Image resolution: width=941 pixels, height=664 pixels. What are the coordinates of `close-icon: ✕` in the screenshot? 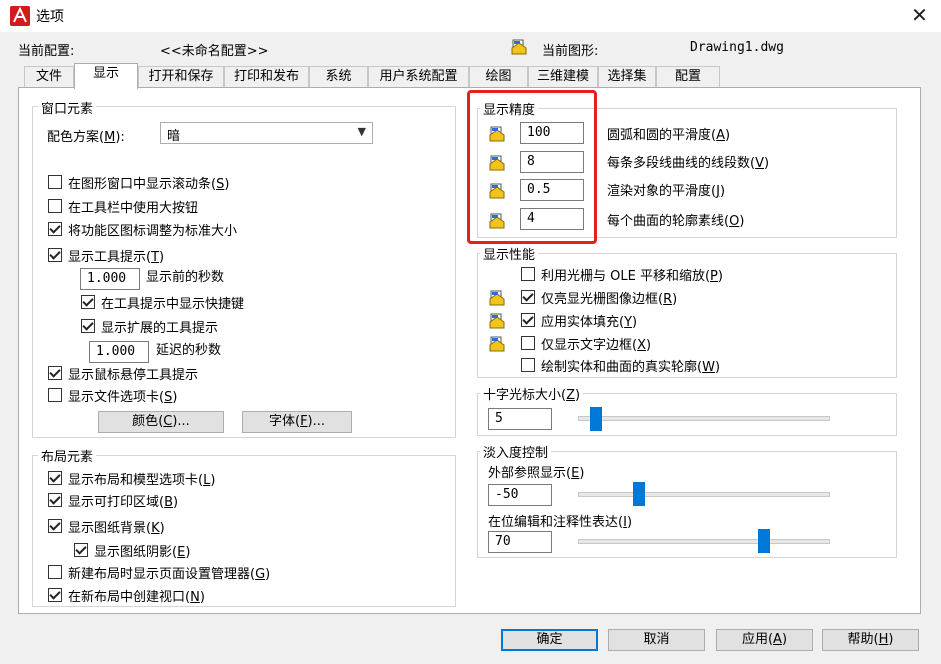 It's located at (919, 16).